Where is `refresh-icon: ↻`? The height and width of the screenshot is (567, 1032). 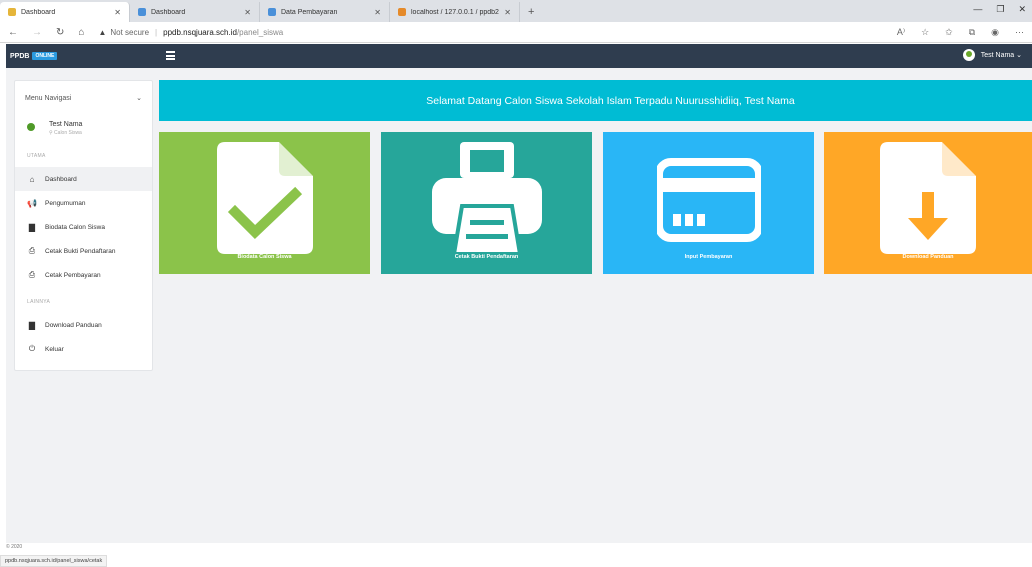
refresh-icon: ↻ is located at coordinates (60, 32).